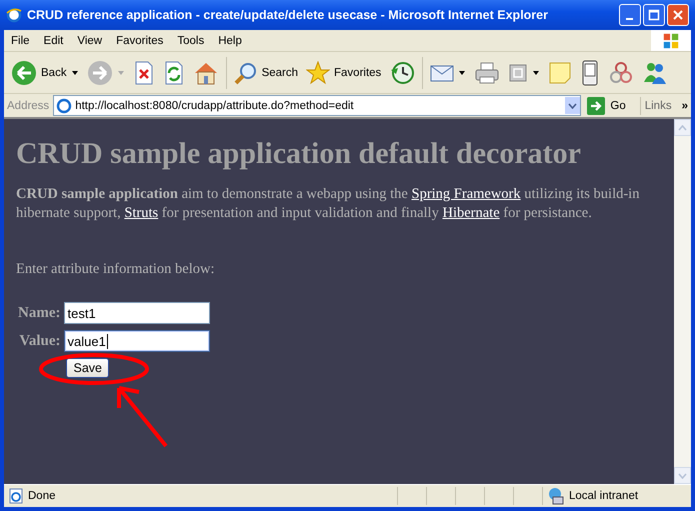 The height and width of the screenshot is (511, 695). I want to click on input-field: value1, so click(137, 341).